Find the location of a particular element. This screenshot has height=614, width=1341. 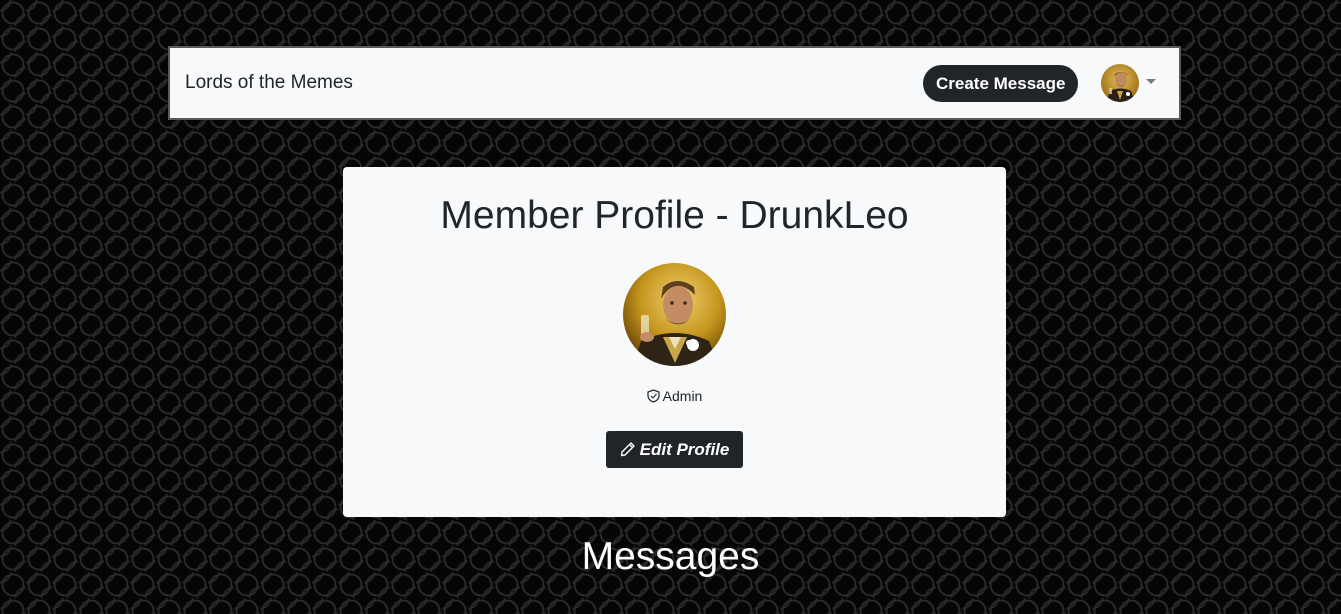

user-avatar-icon is located at coordinates (1120, 83).